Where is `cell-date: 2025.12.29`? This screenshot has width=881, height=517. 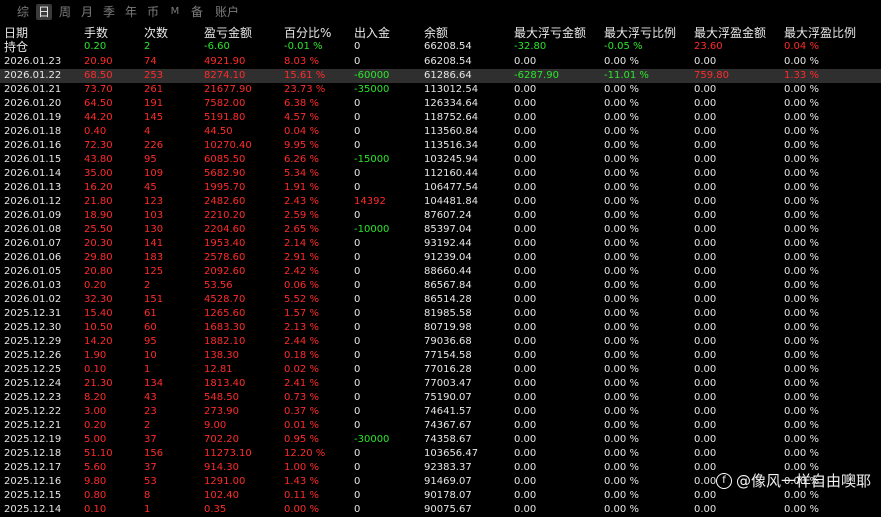 cell-date: 2025.12.29 is located at coordinates (33, 341).